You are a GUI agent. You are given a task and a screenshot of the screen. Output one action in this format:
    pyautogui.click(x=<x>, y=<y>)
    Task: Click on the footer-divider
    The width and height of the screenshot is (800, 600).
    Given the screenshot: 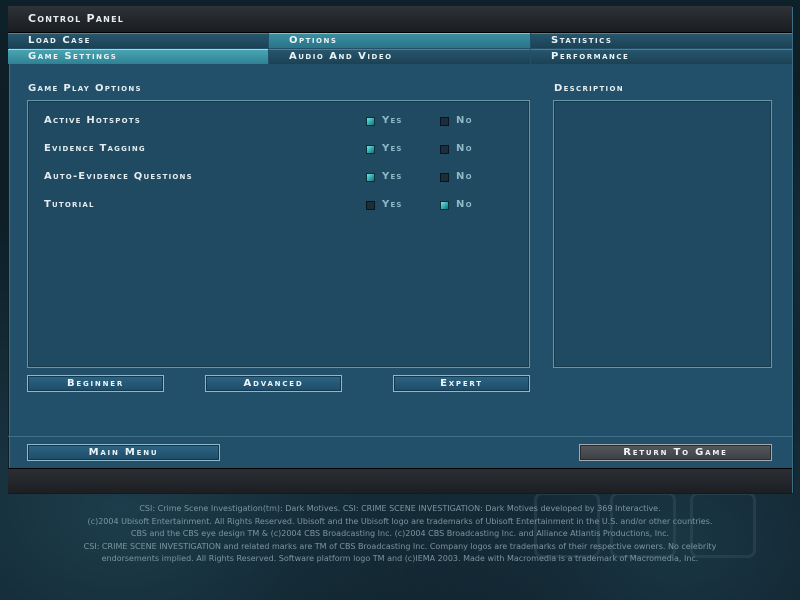 What is the action you would take?
    pyautogui.click(x=400, y=436)
    